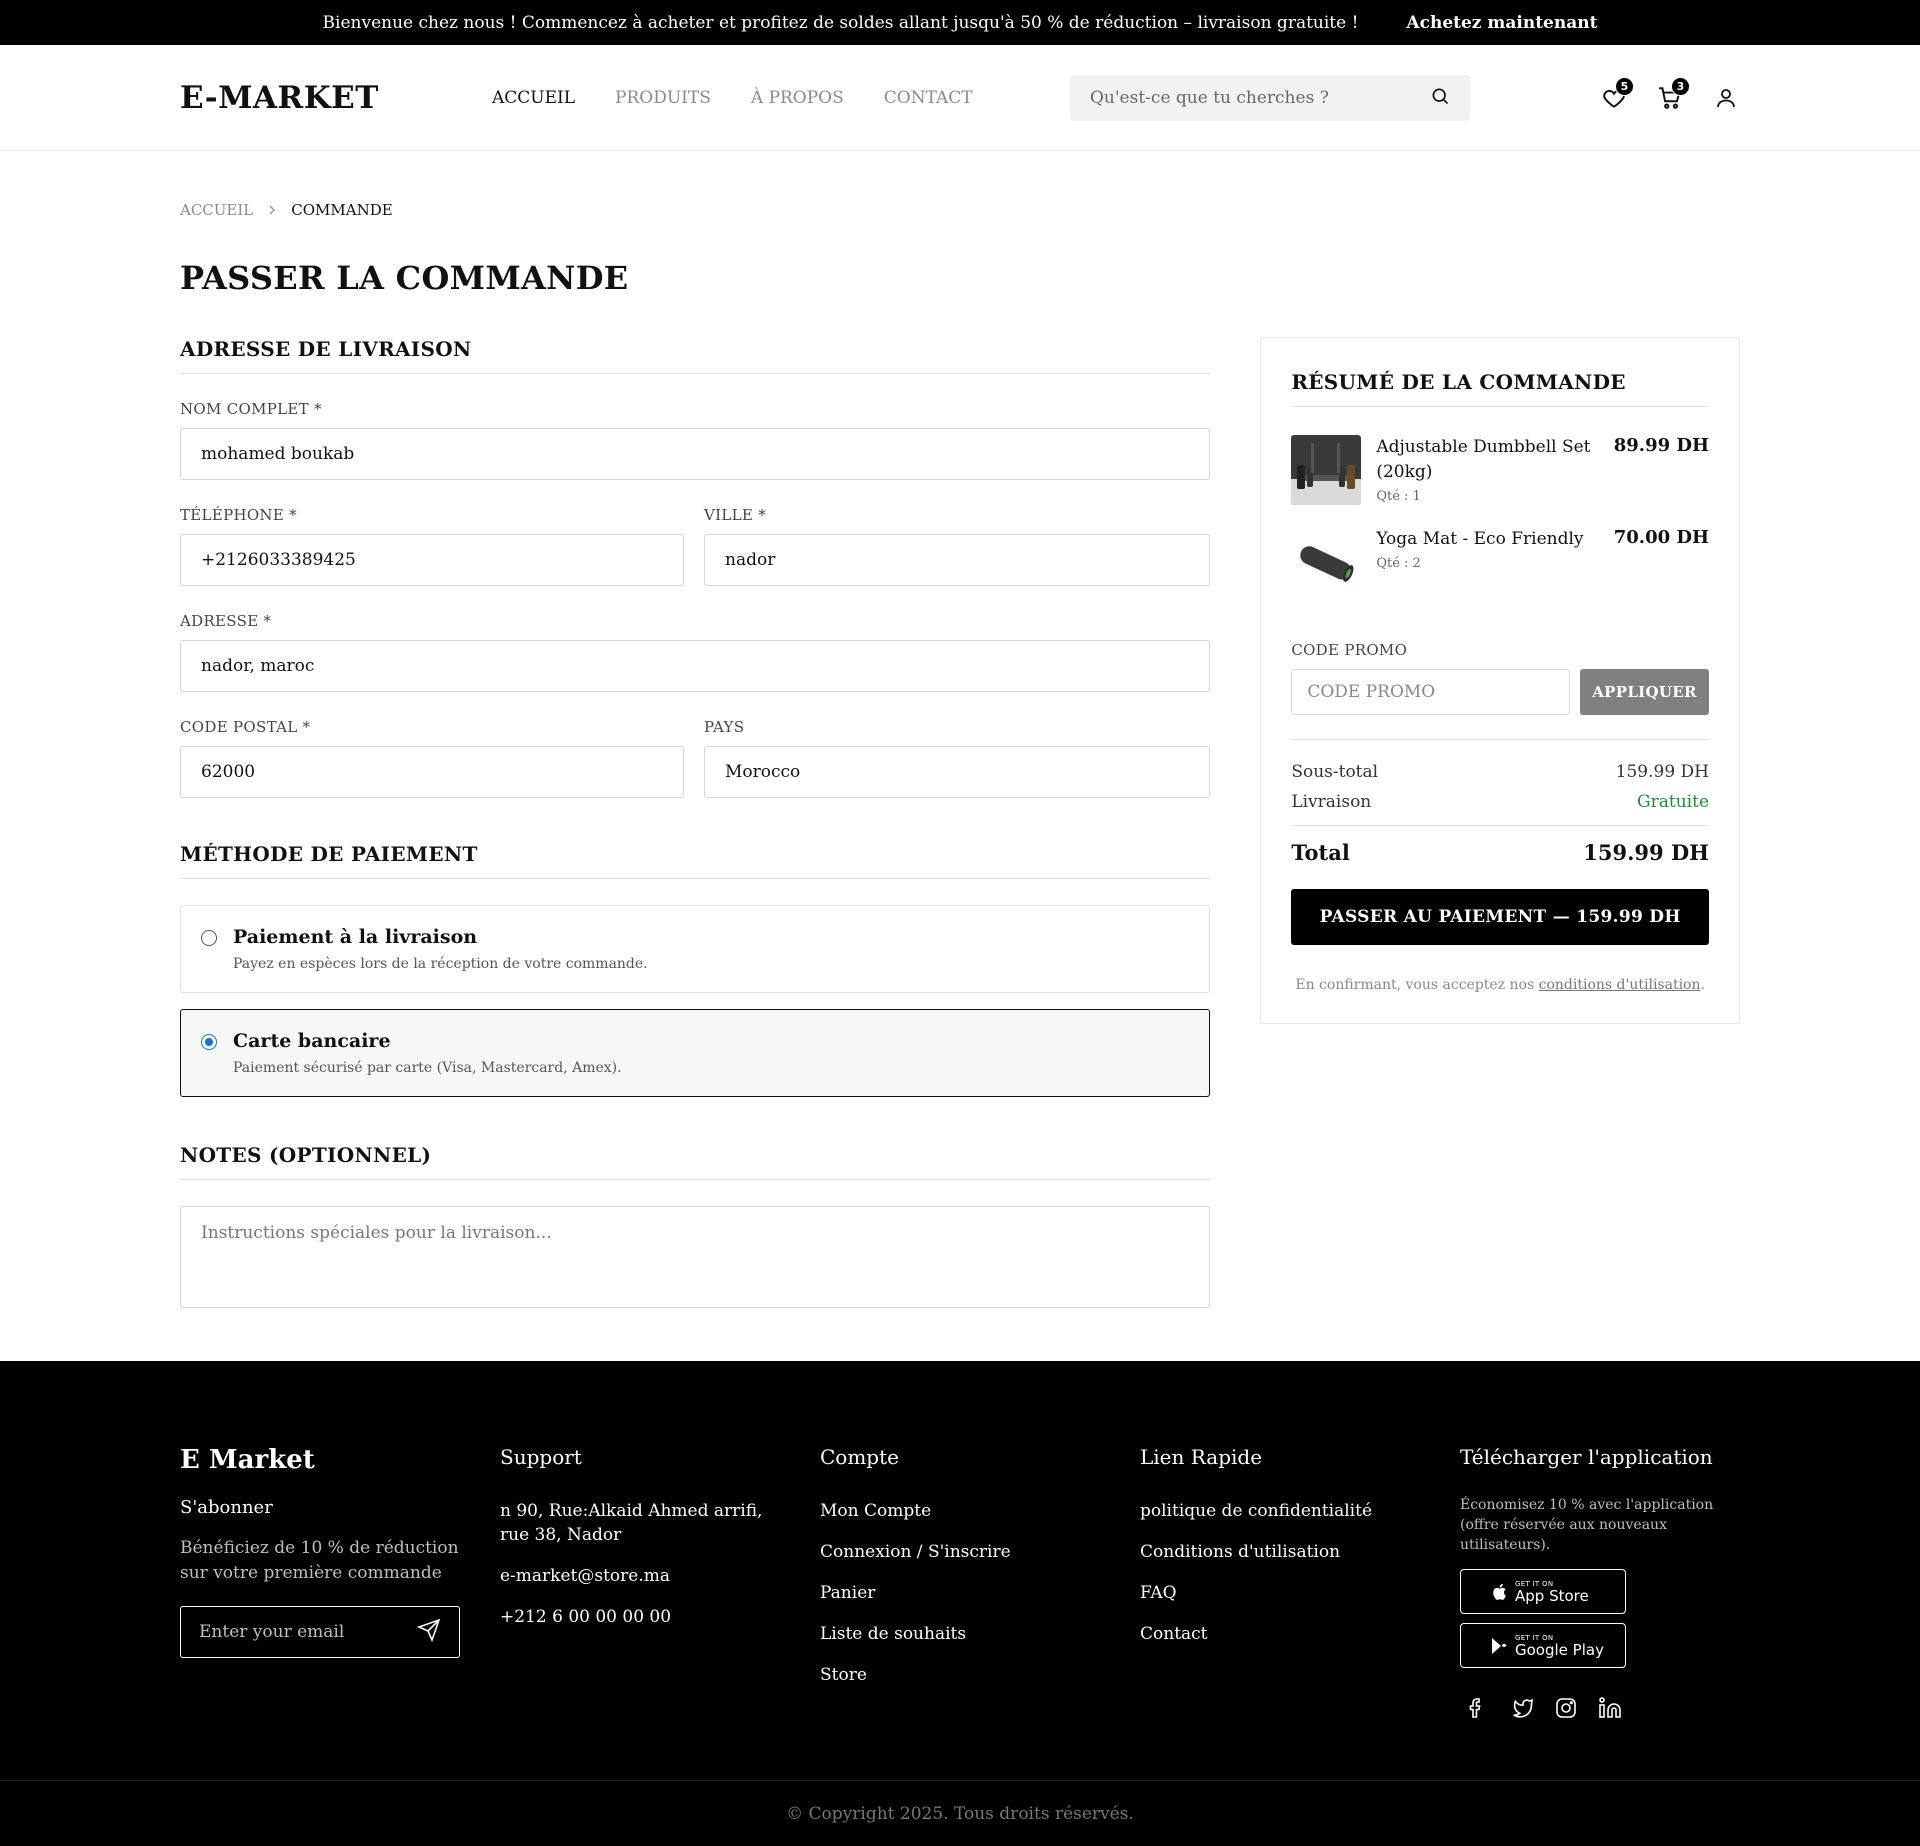 The height and width of the screenshot is (1846, 1920). I want to click on footer-link-my-account: Mon Compte, so click(980, 1511).